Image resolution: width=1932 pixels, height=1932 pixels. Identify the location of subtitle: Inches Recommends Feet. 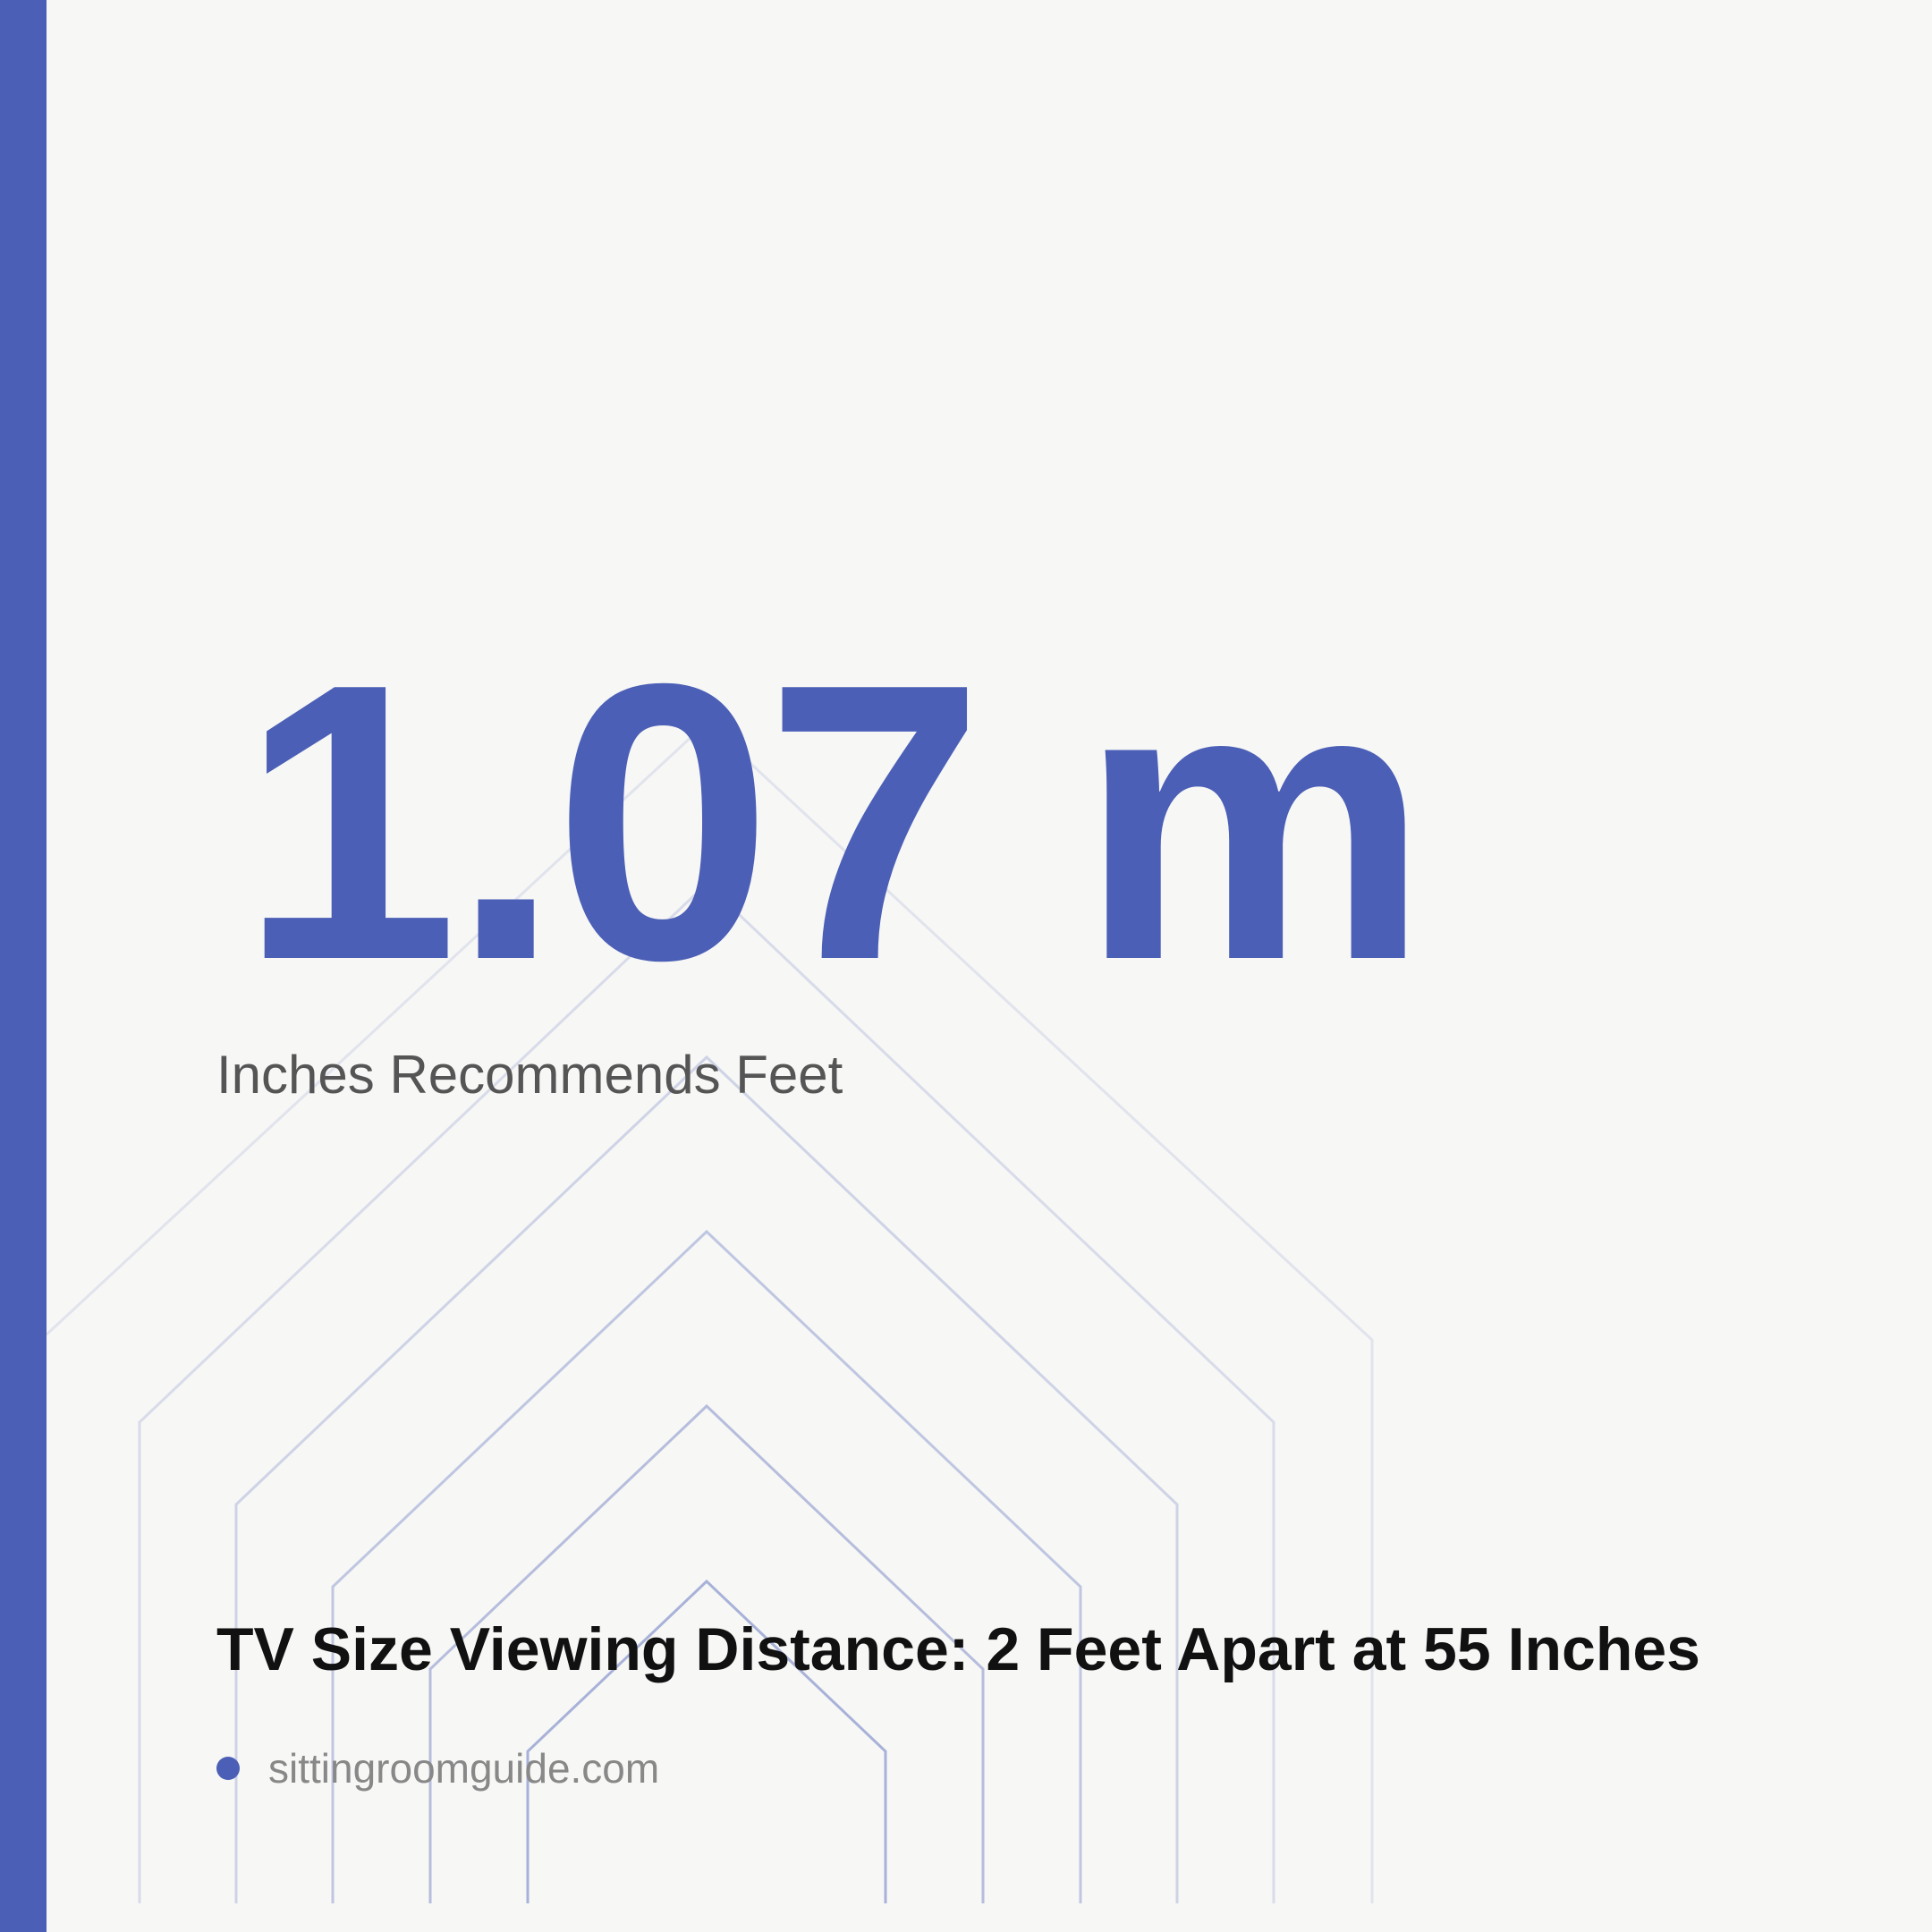
(529, 1075).